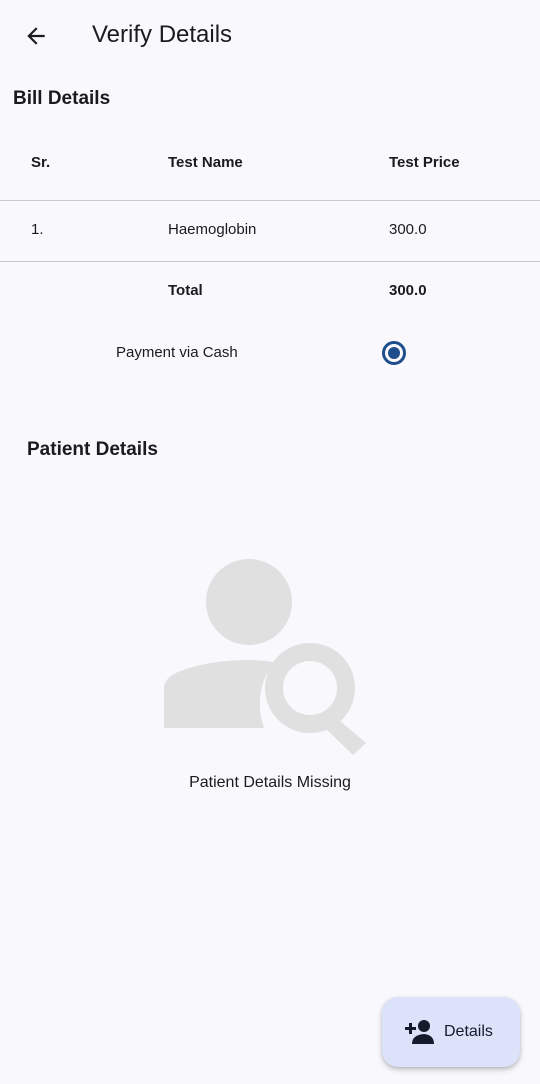  Describe the element at coordinates (424, 162) in the screenshot. I see `column-header-test-price: Test Price` at that location.